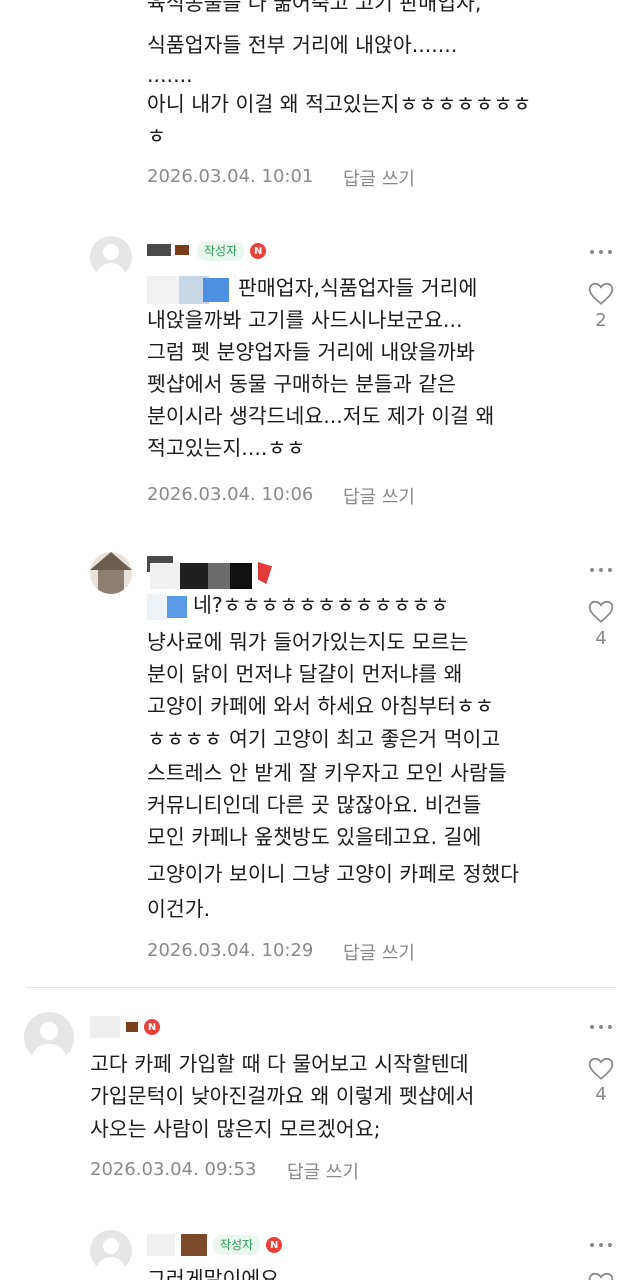  I want to click on nickname-mosaic, so click(210, 576).